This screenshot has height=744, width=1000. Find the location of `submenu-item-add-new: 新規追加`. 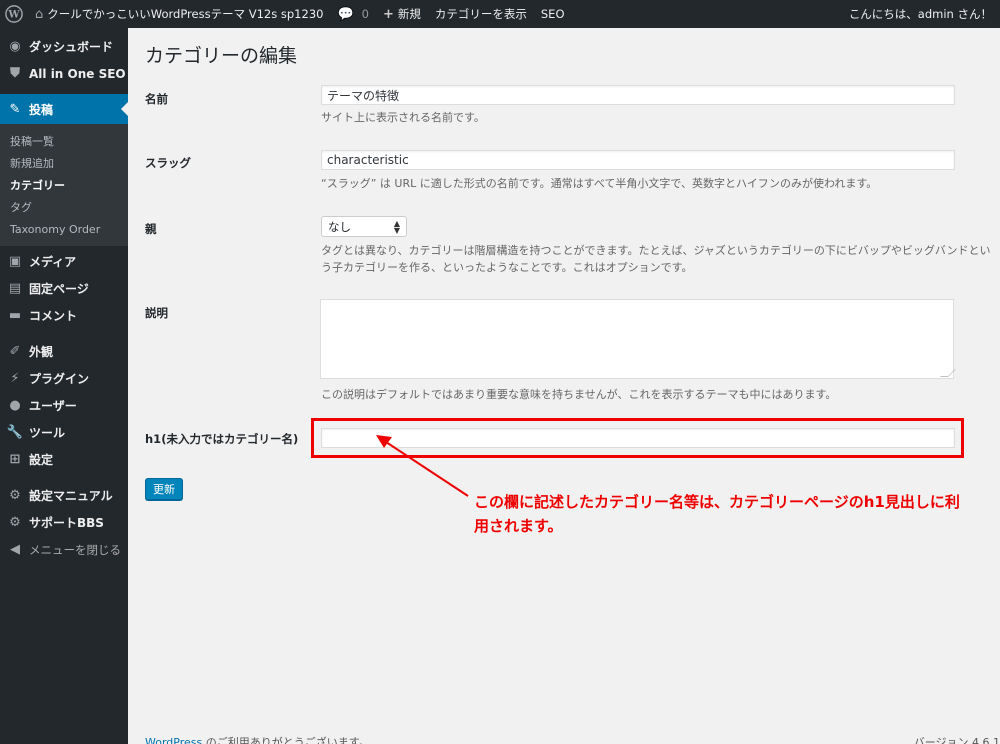

submenu-item-add-new: 新規追加 is located at coordinates (64, 163).